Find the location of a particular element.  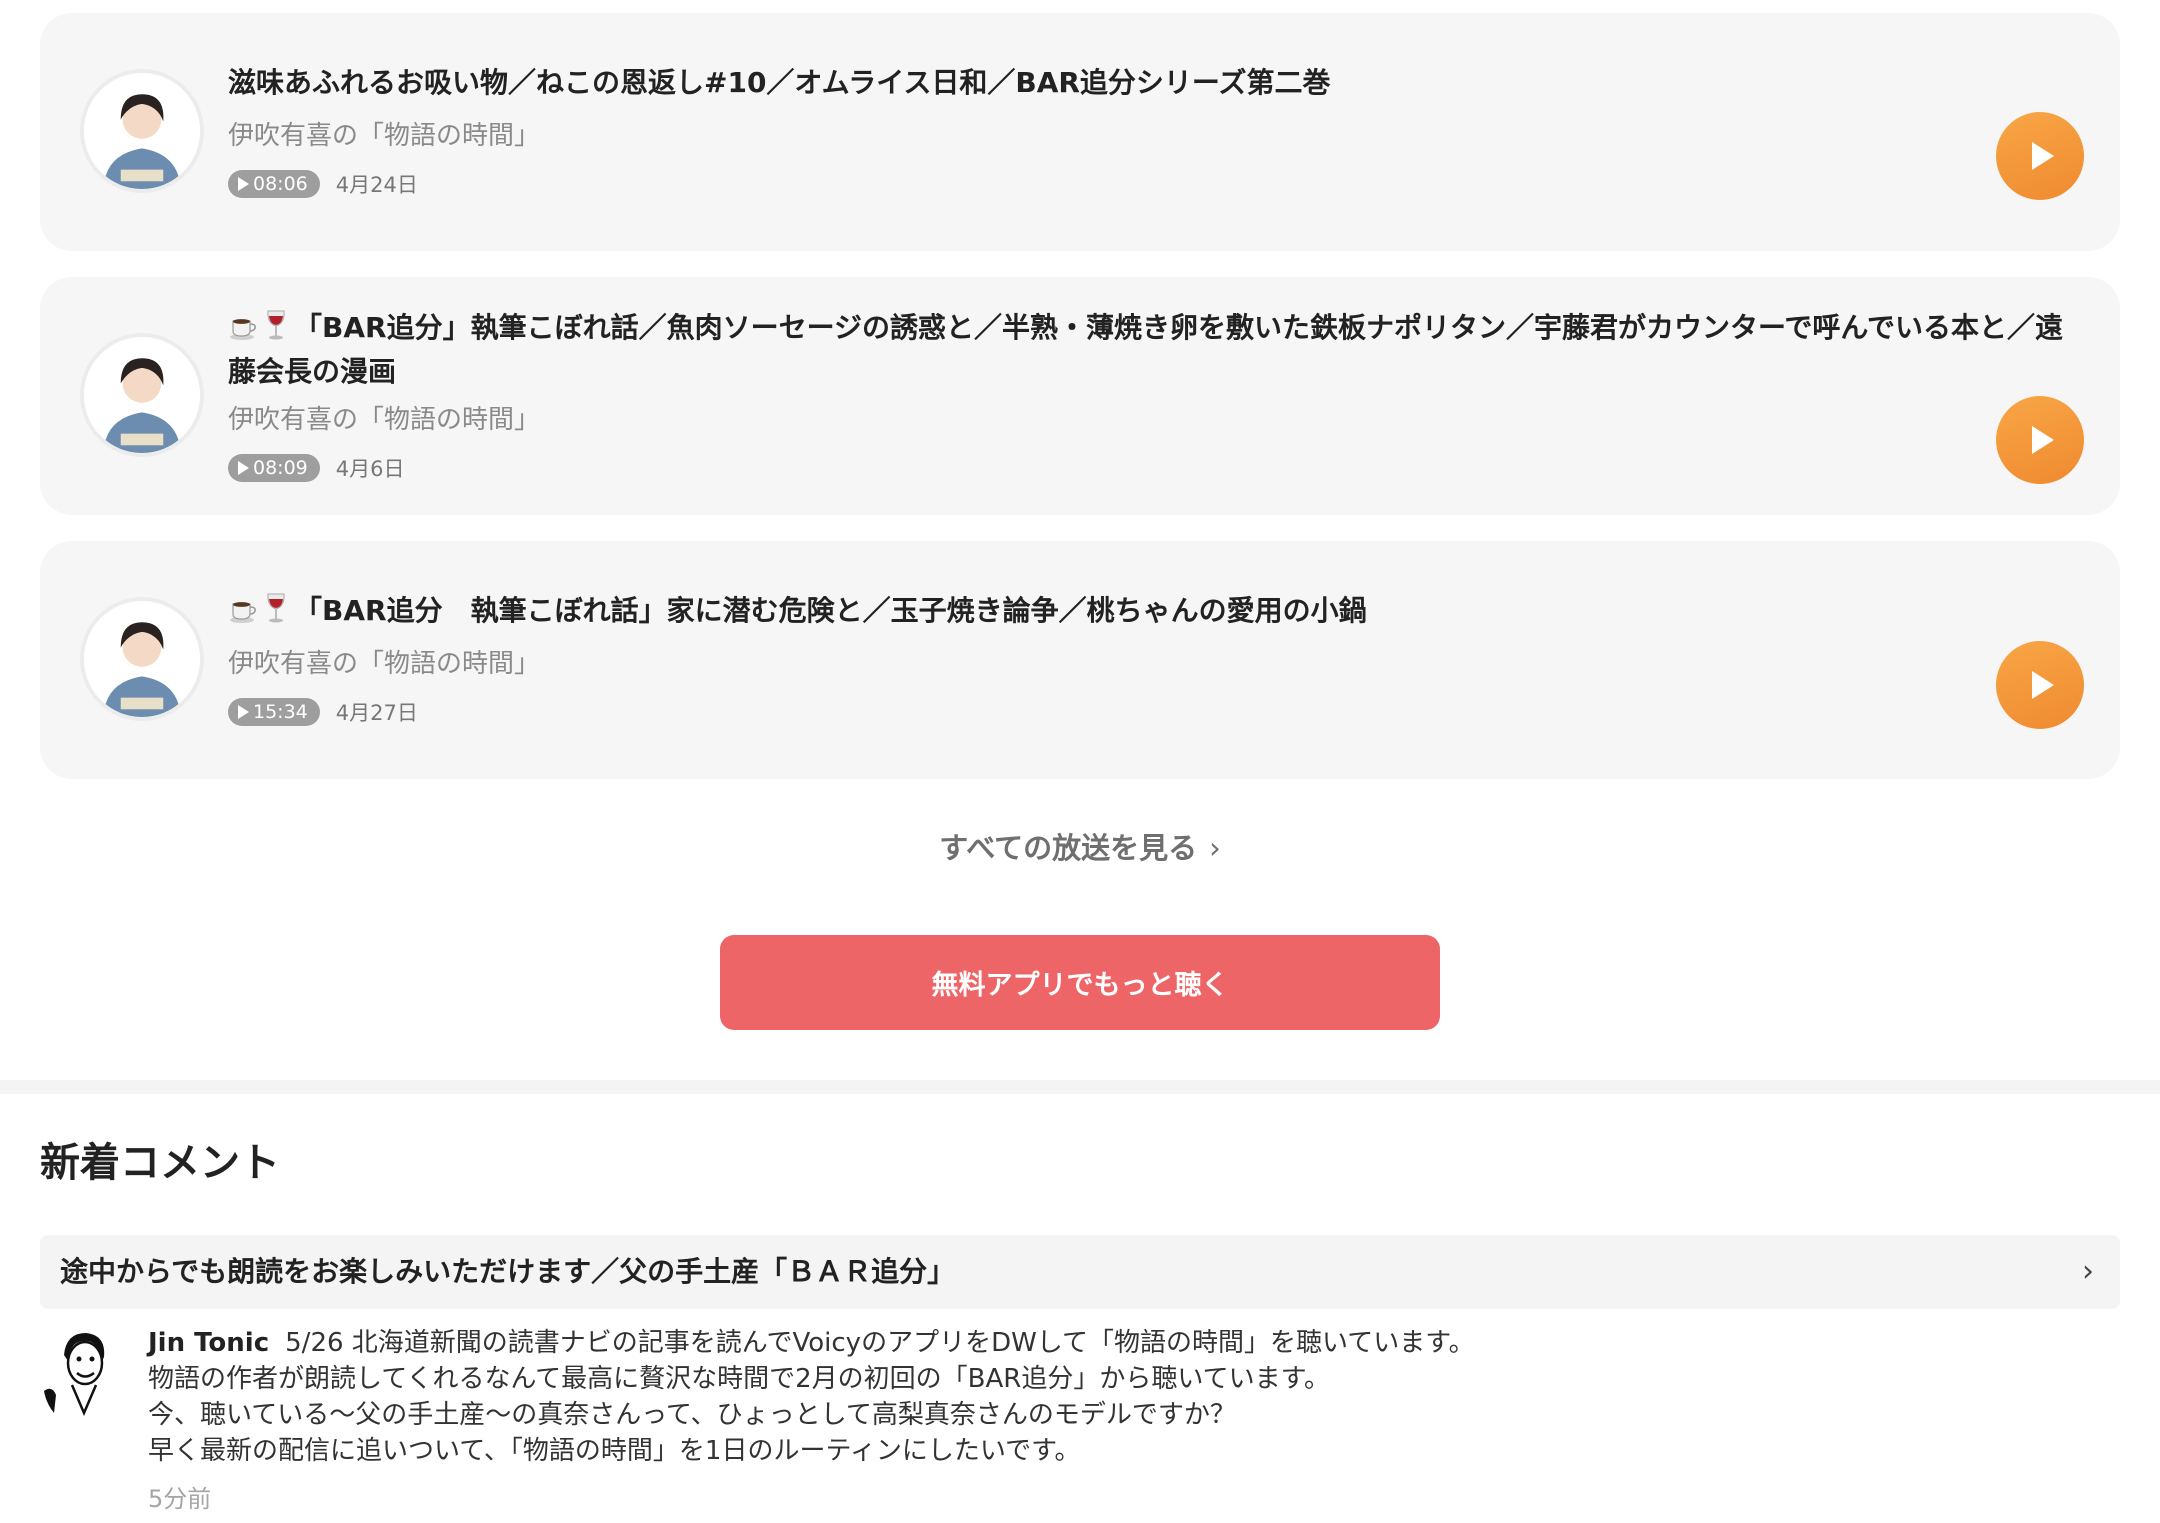

duration-badge: 15:34 is located at coordinates (274, 712).